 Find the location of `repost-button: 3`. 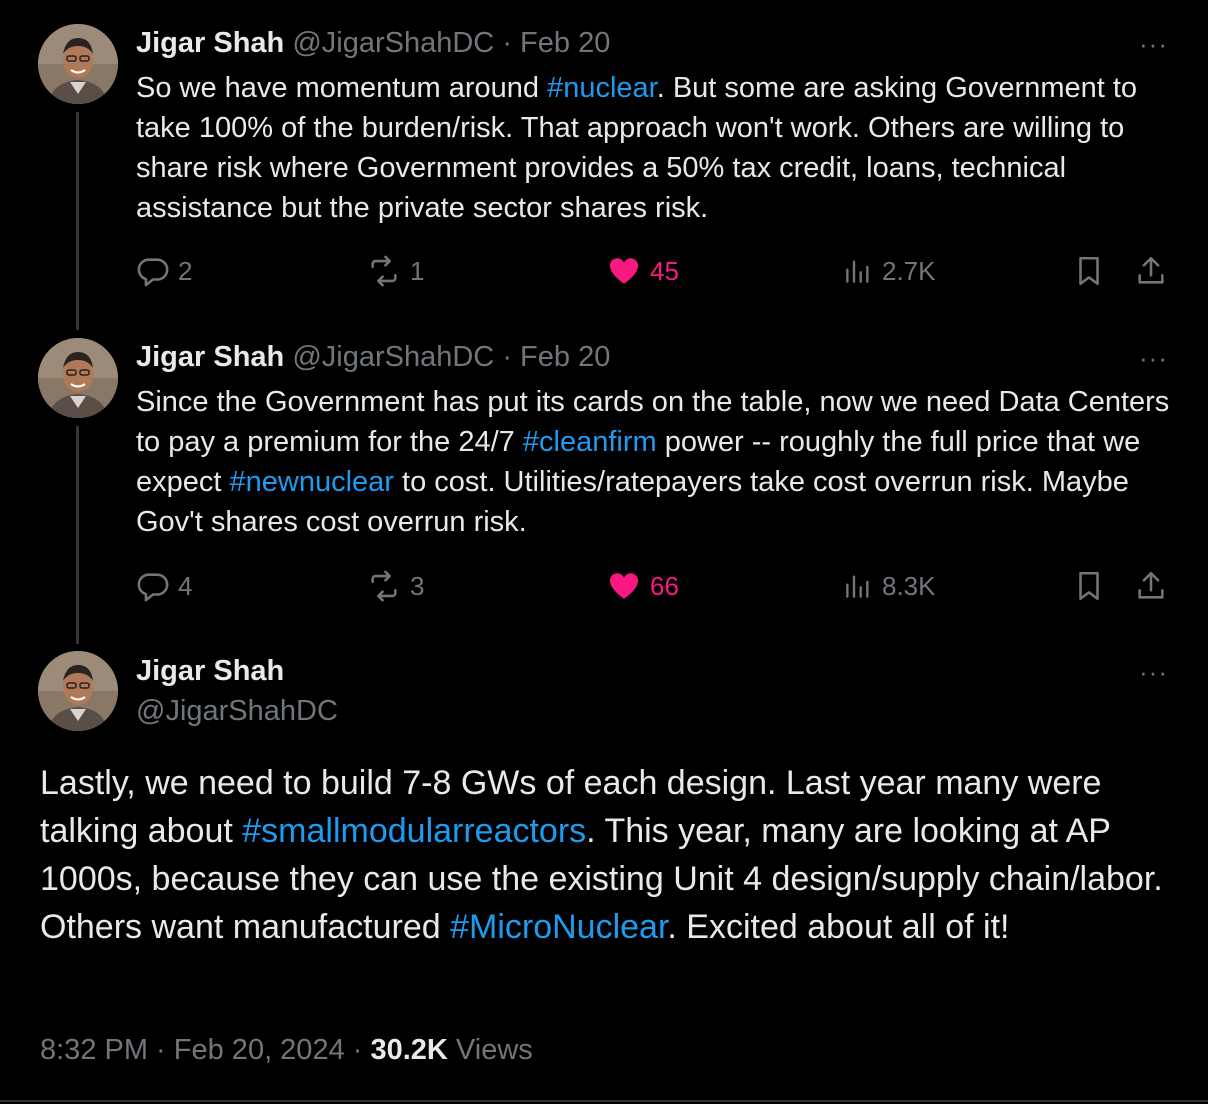

repost-button: 3 is located at coordinates (395, 586).